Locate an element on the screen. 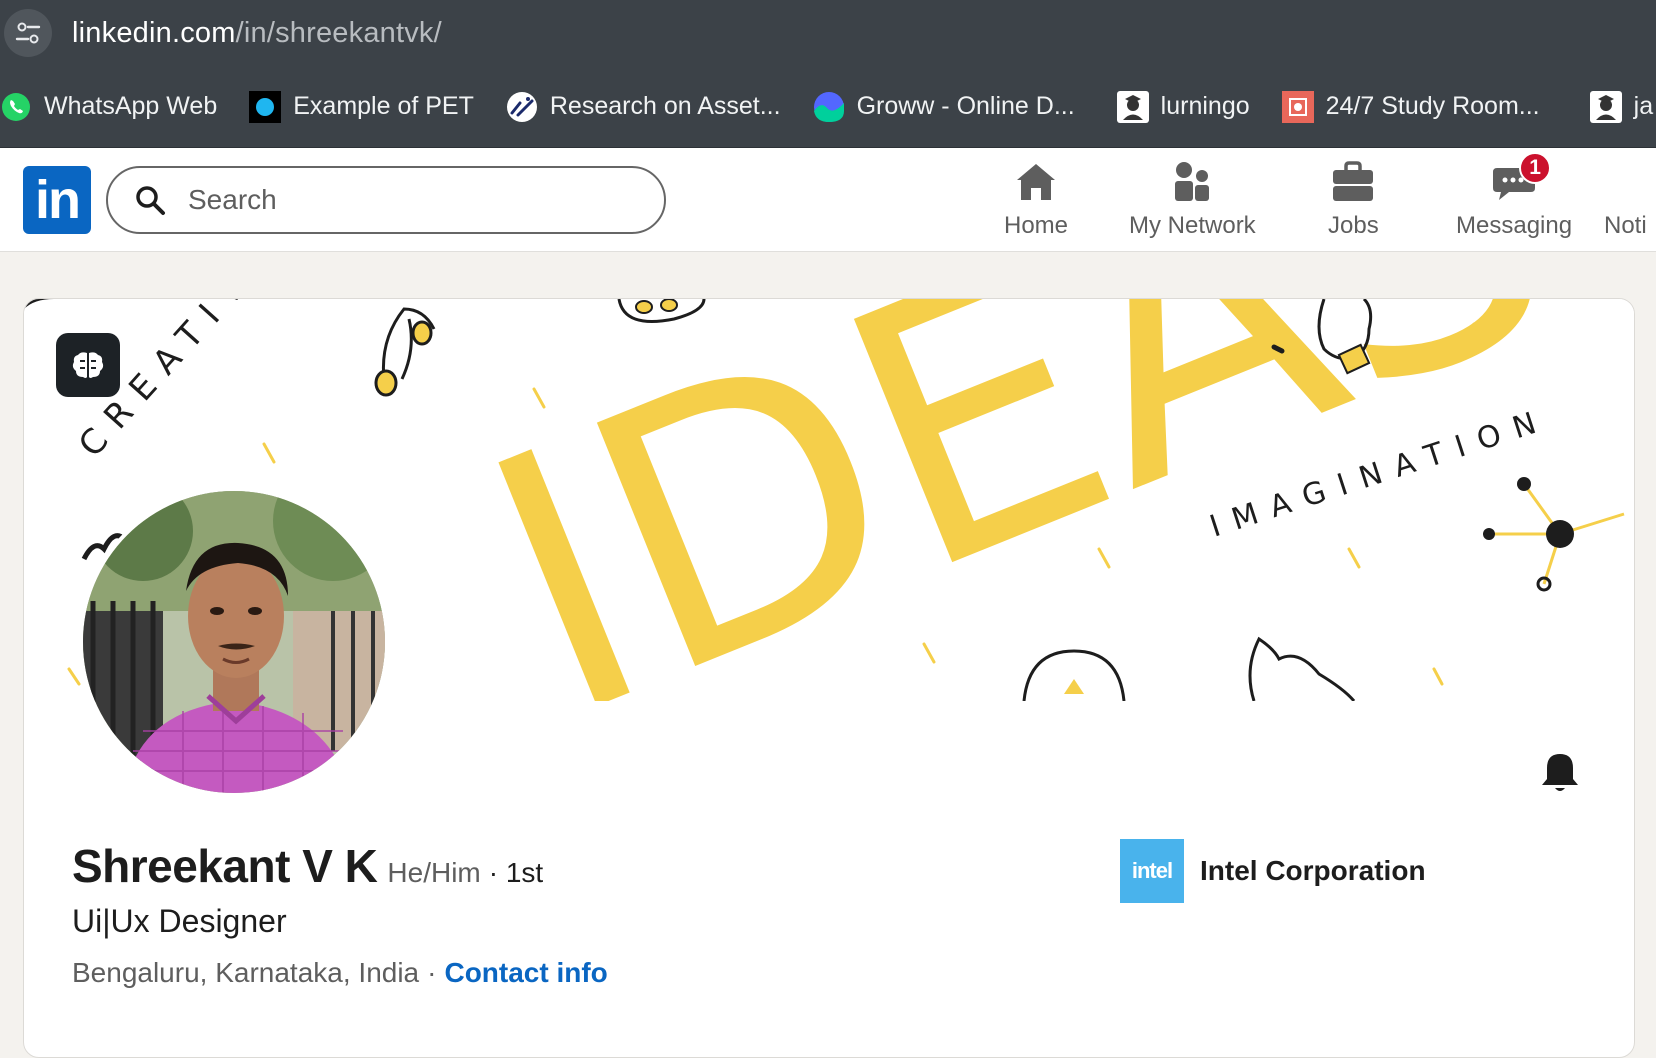  nav-messaging: 1 Messaging is located at coordinates (1514, 198).